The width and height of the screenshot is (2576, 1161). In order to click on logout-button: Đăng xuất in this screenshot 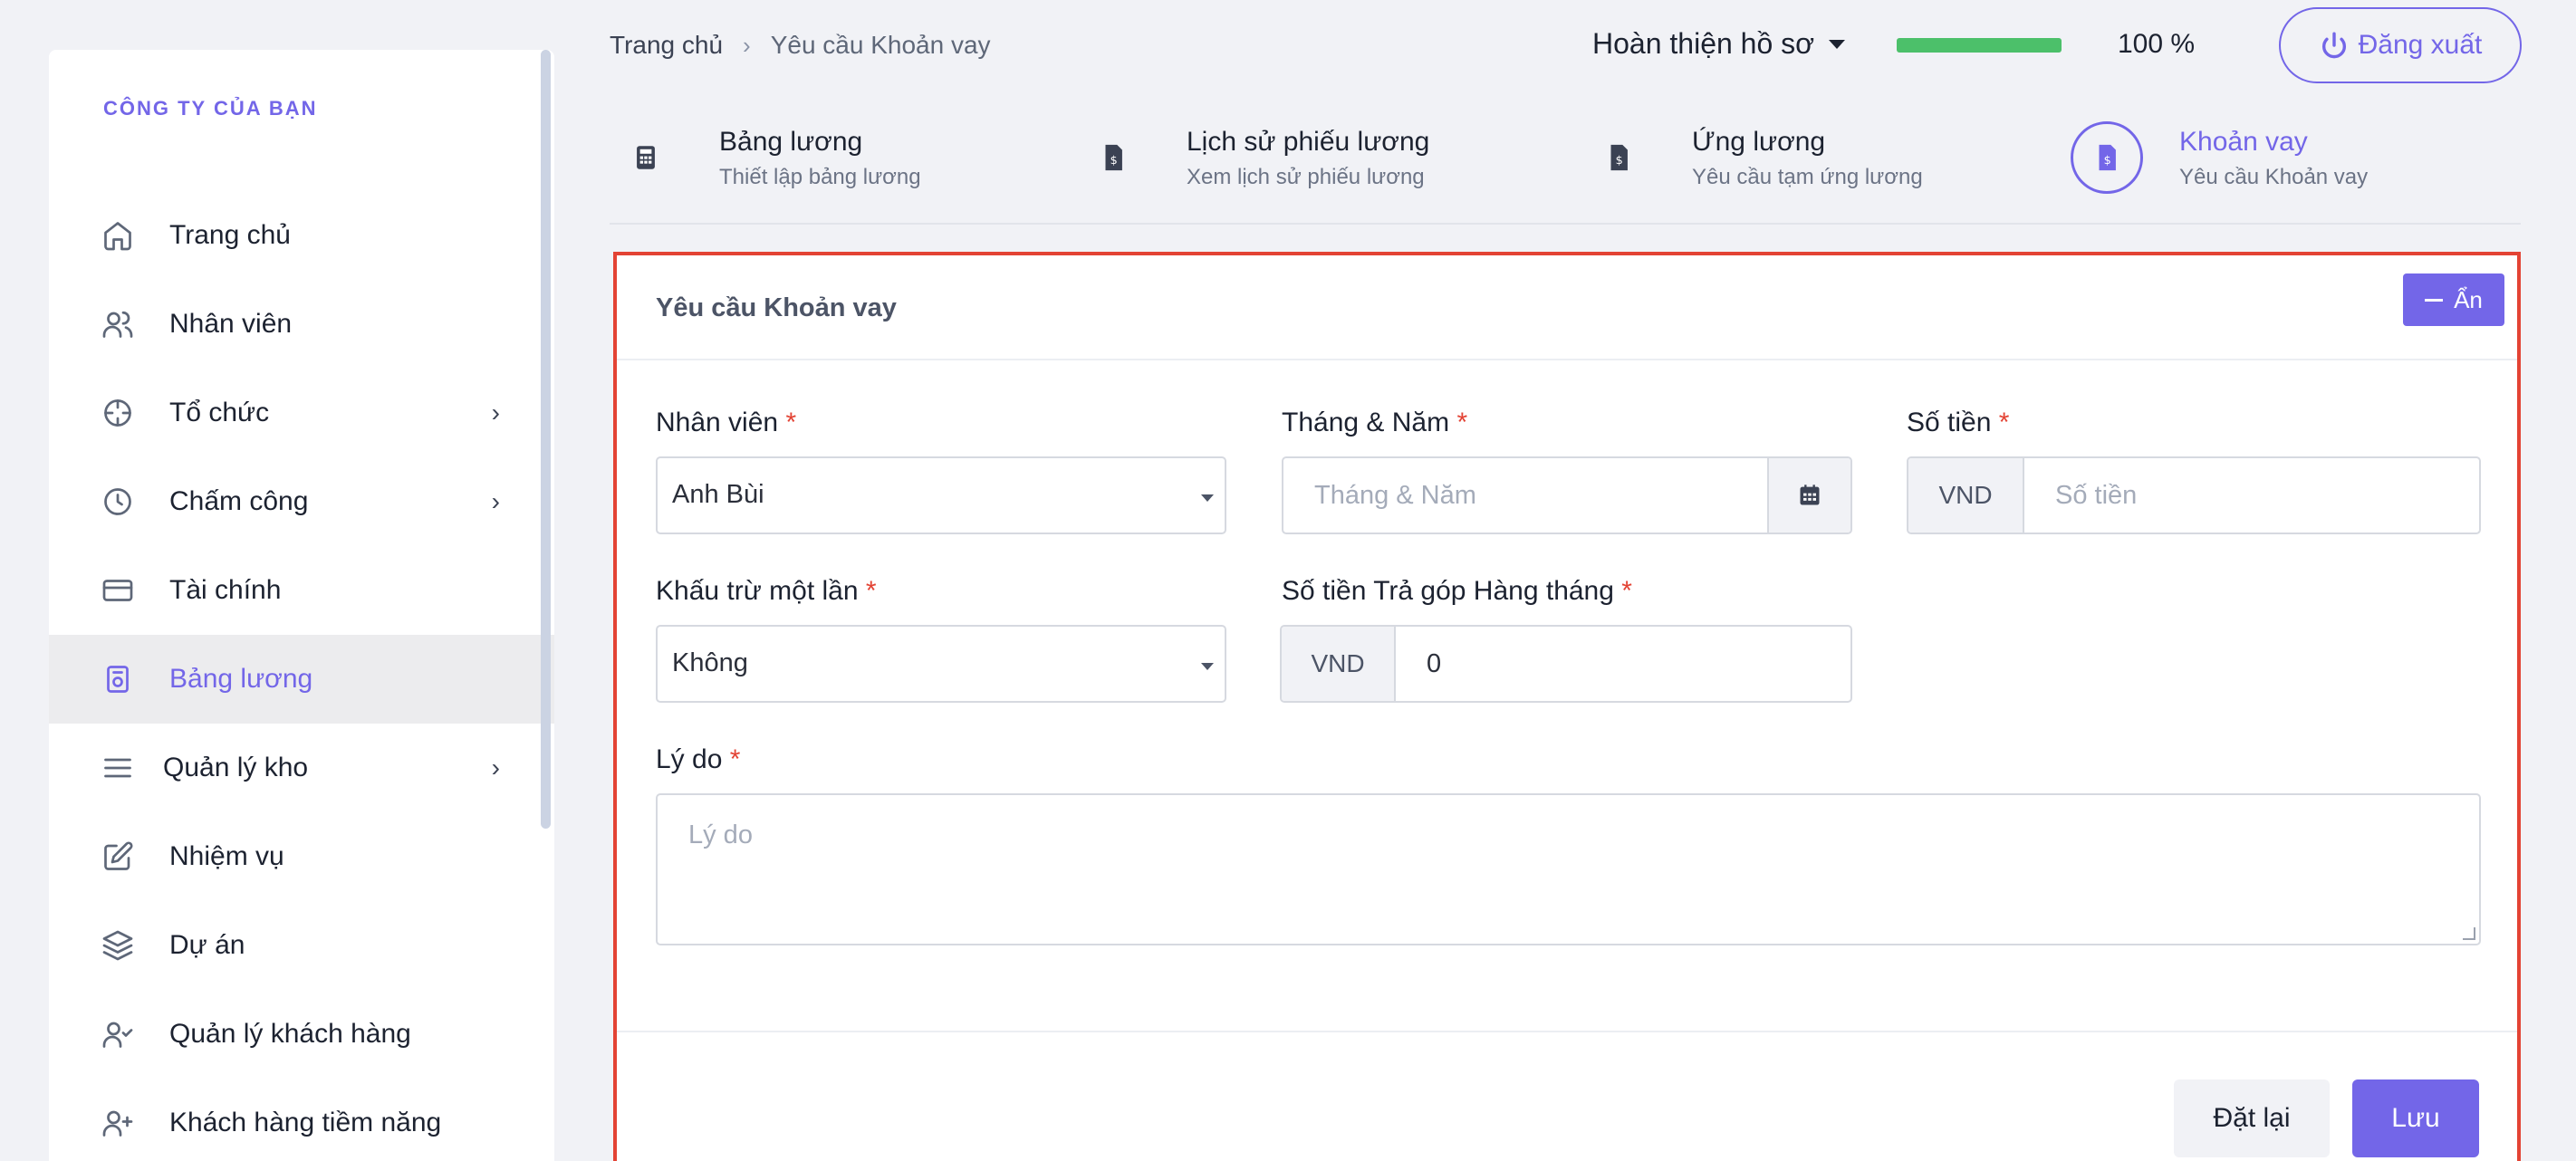, I will do `click(2400, 45)`.